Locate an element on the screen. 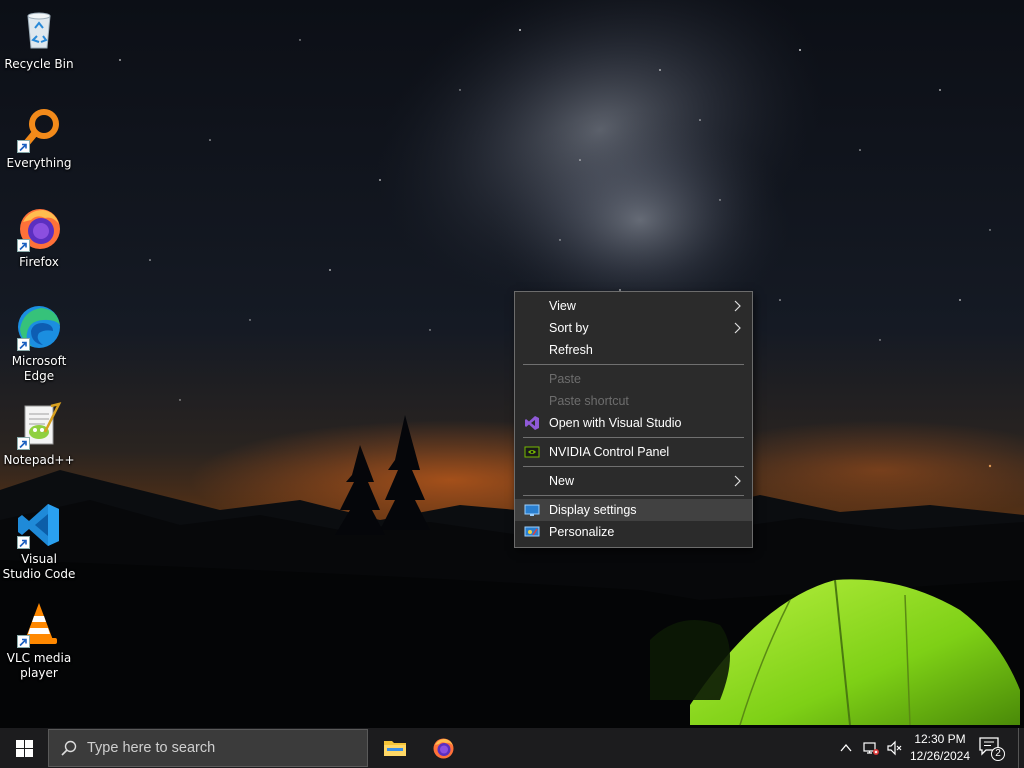 The width and height of the screenshot is (1024, 768). taskbar: Type here to search 12:30 PM 12/26/2024 is located at coordinates (512, 748).